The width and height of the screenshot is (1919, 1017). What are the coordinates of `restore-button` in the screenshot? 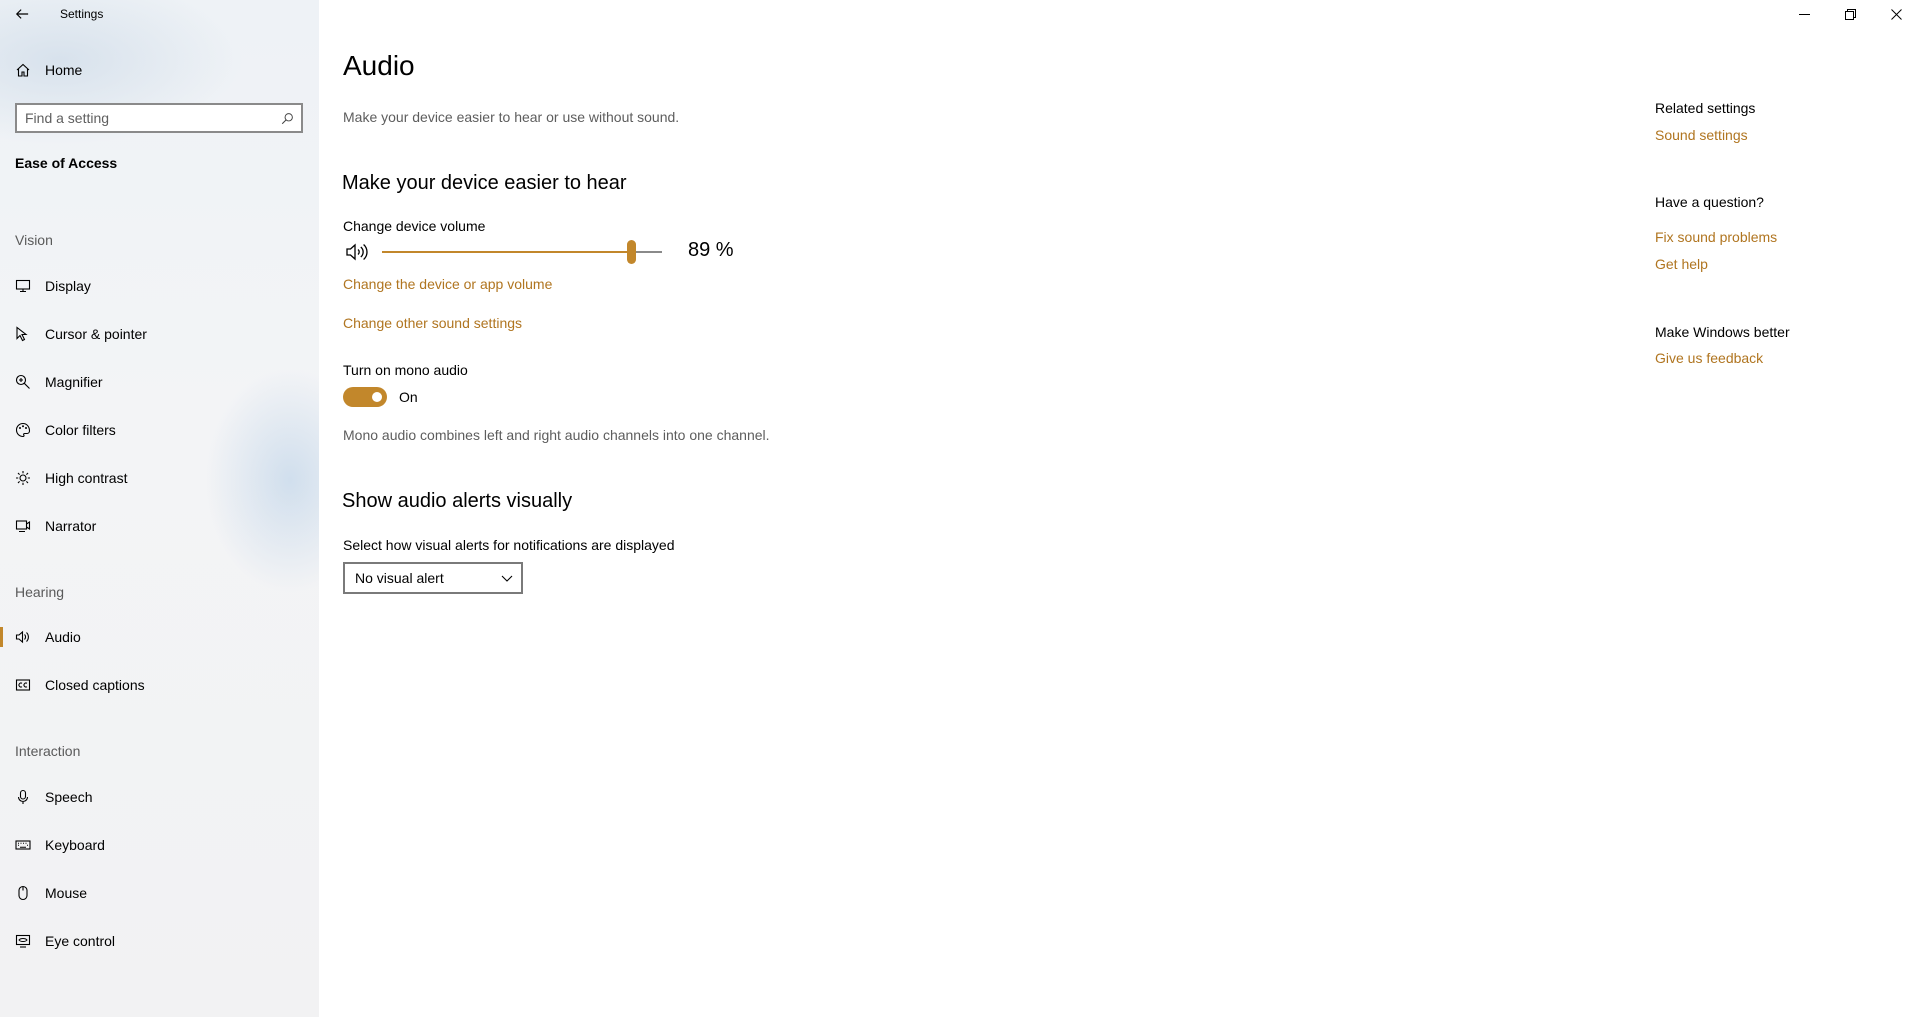 It's located at (1850, 14).